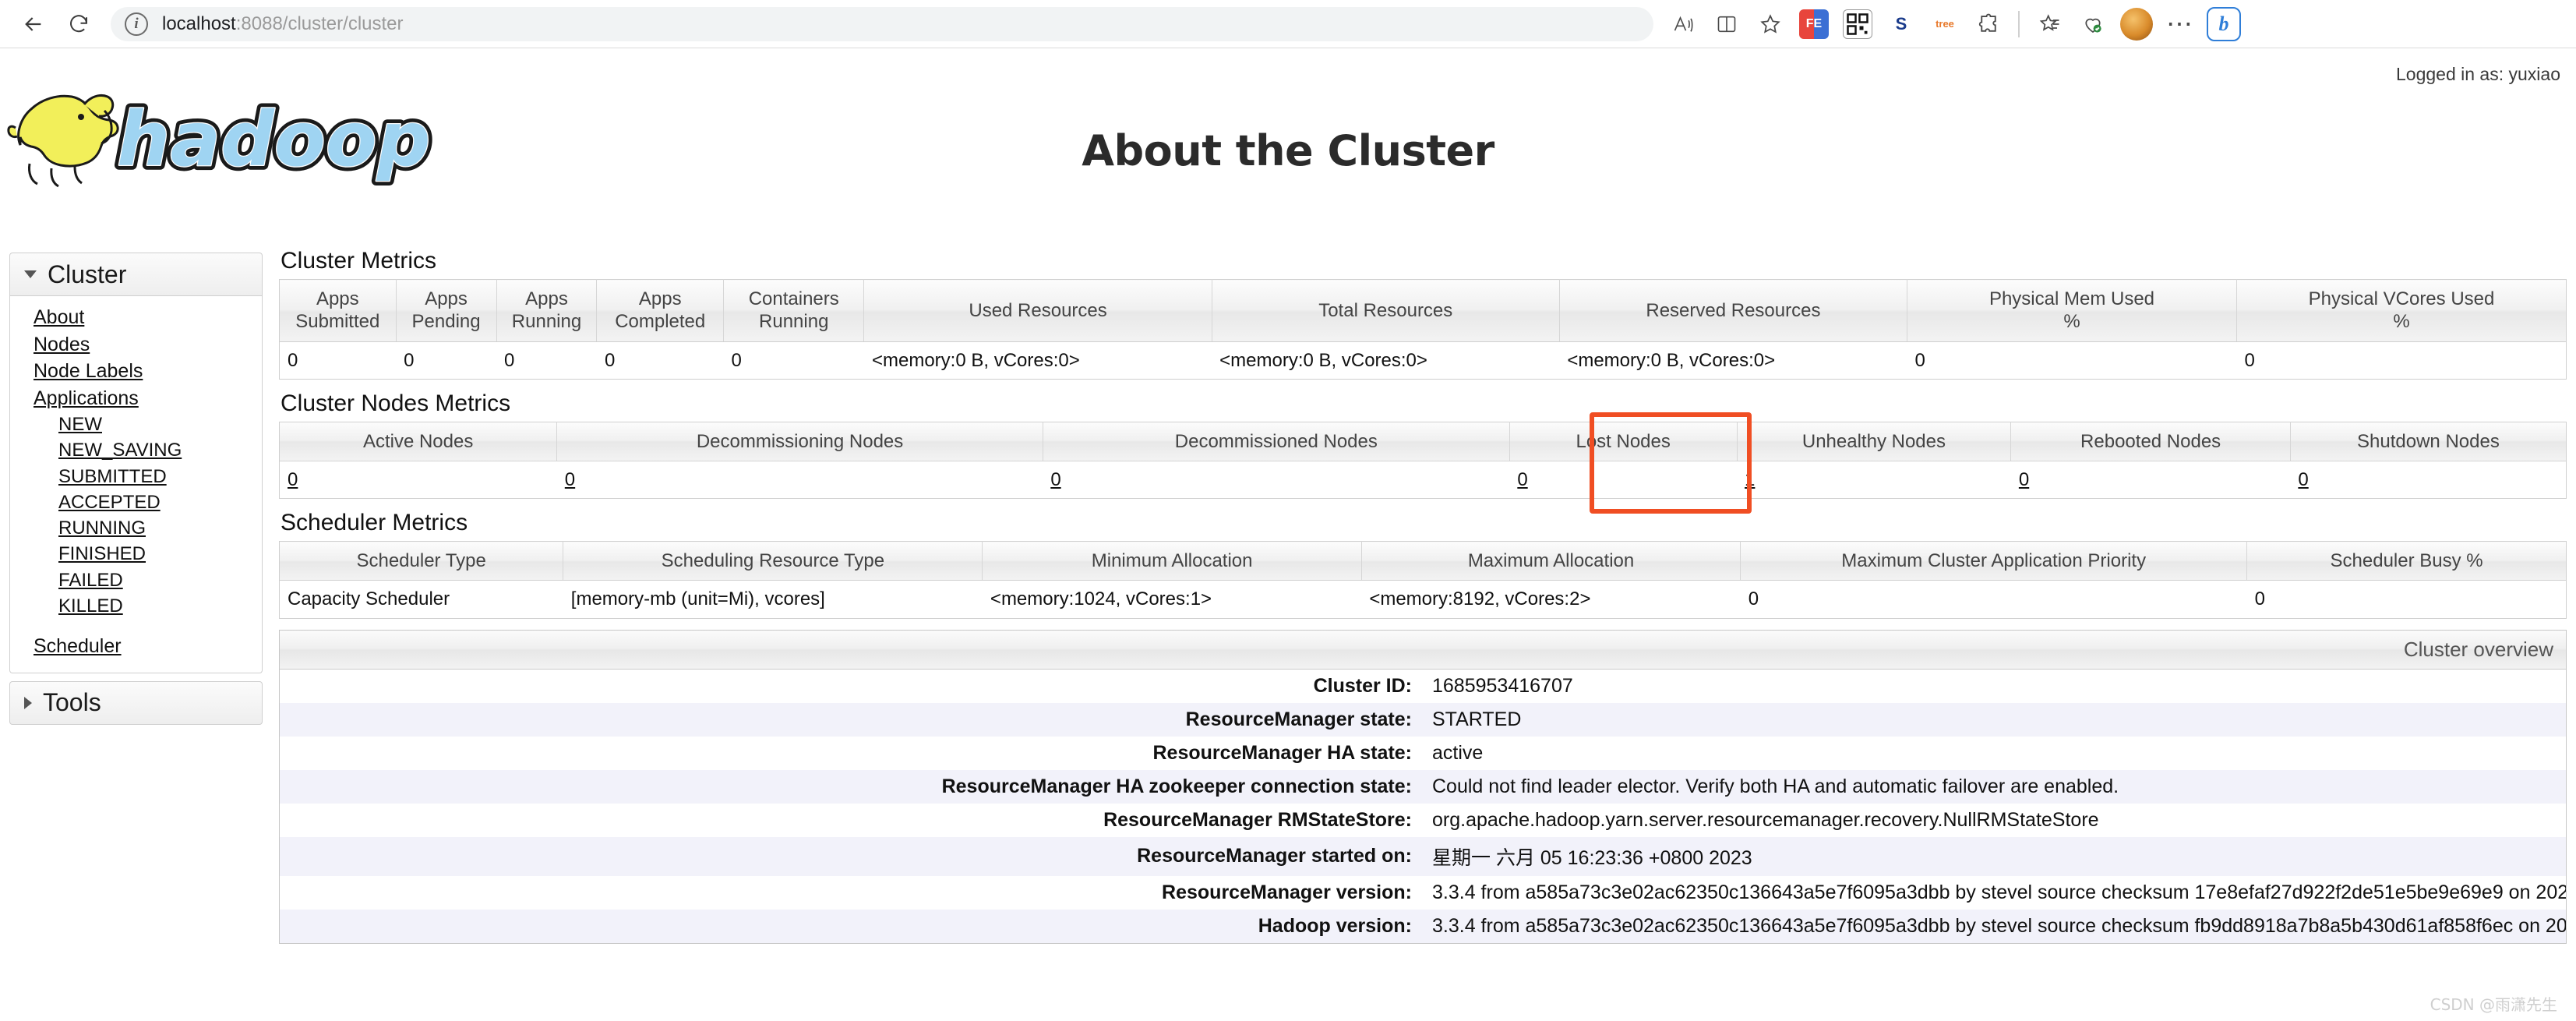 This screenshot has width=2576, height=1021. I want to click on toolbar-icon-group: FE S tree ⋯ b, so click(1953, 24).